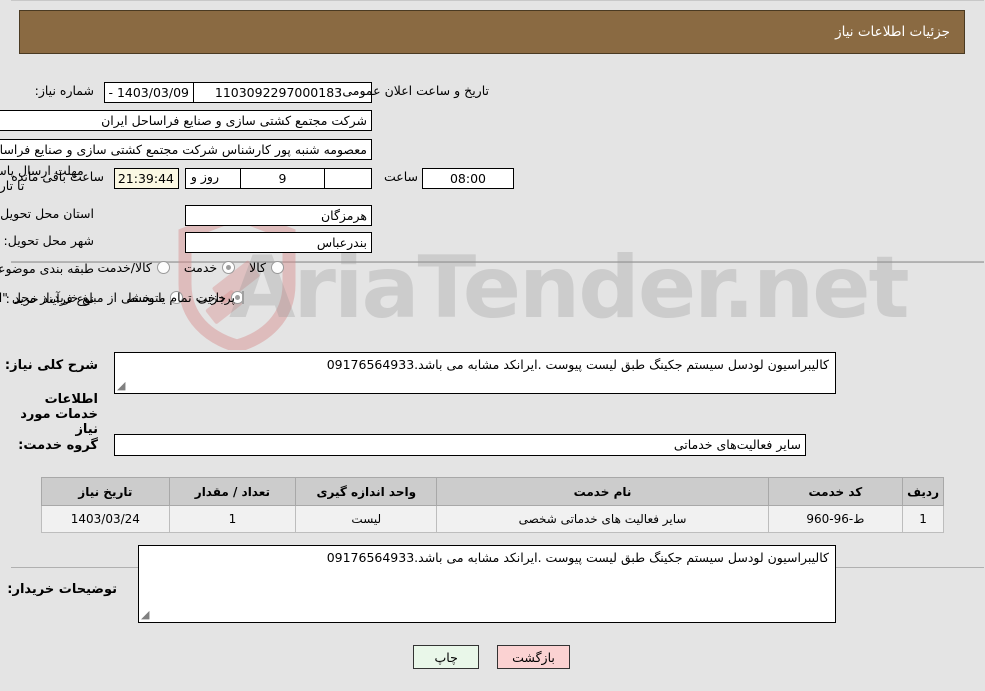 Image resolution: width=985 pixels, height=691 pixels. I want to click on need-number-label: شماره نیاز:, so click(65, 90).